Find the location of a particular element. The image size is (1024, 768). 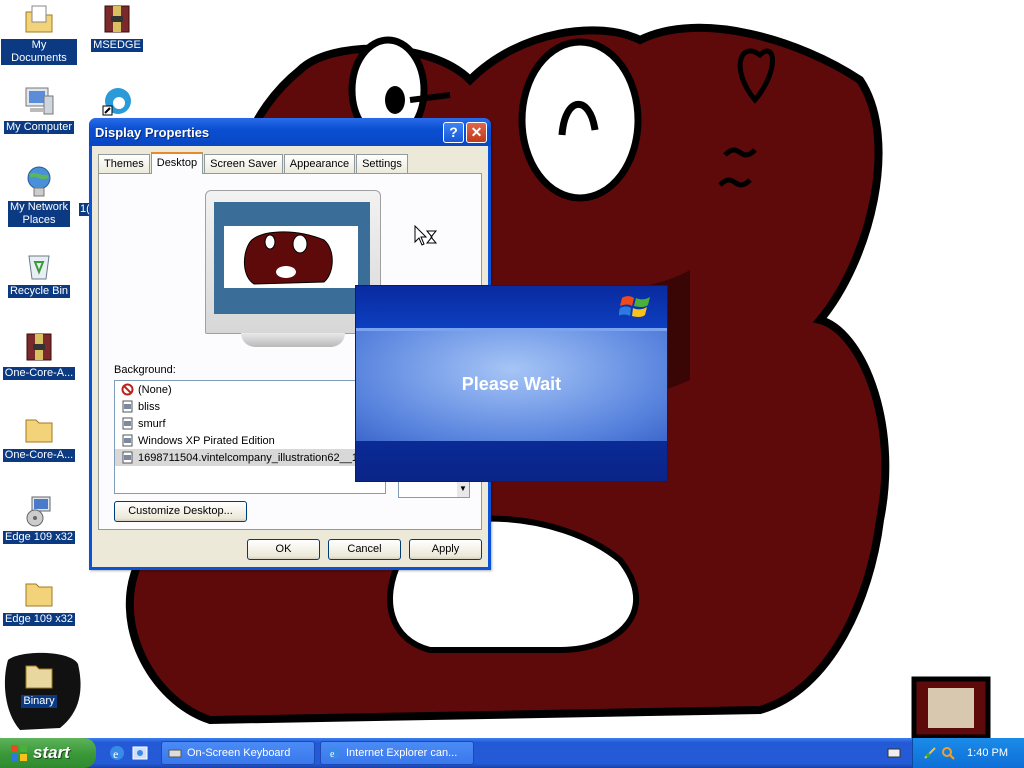

desktop-icon-edge-shortcut is located at coordinates (117, 102).